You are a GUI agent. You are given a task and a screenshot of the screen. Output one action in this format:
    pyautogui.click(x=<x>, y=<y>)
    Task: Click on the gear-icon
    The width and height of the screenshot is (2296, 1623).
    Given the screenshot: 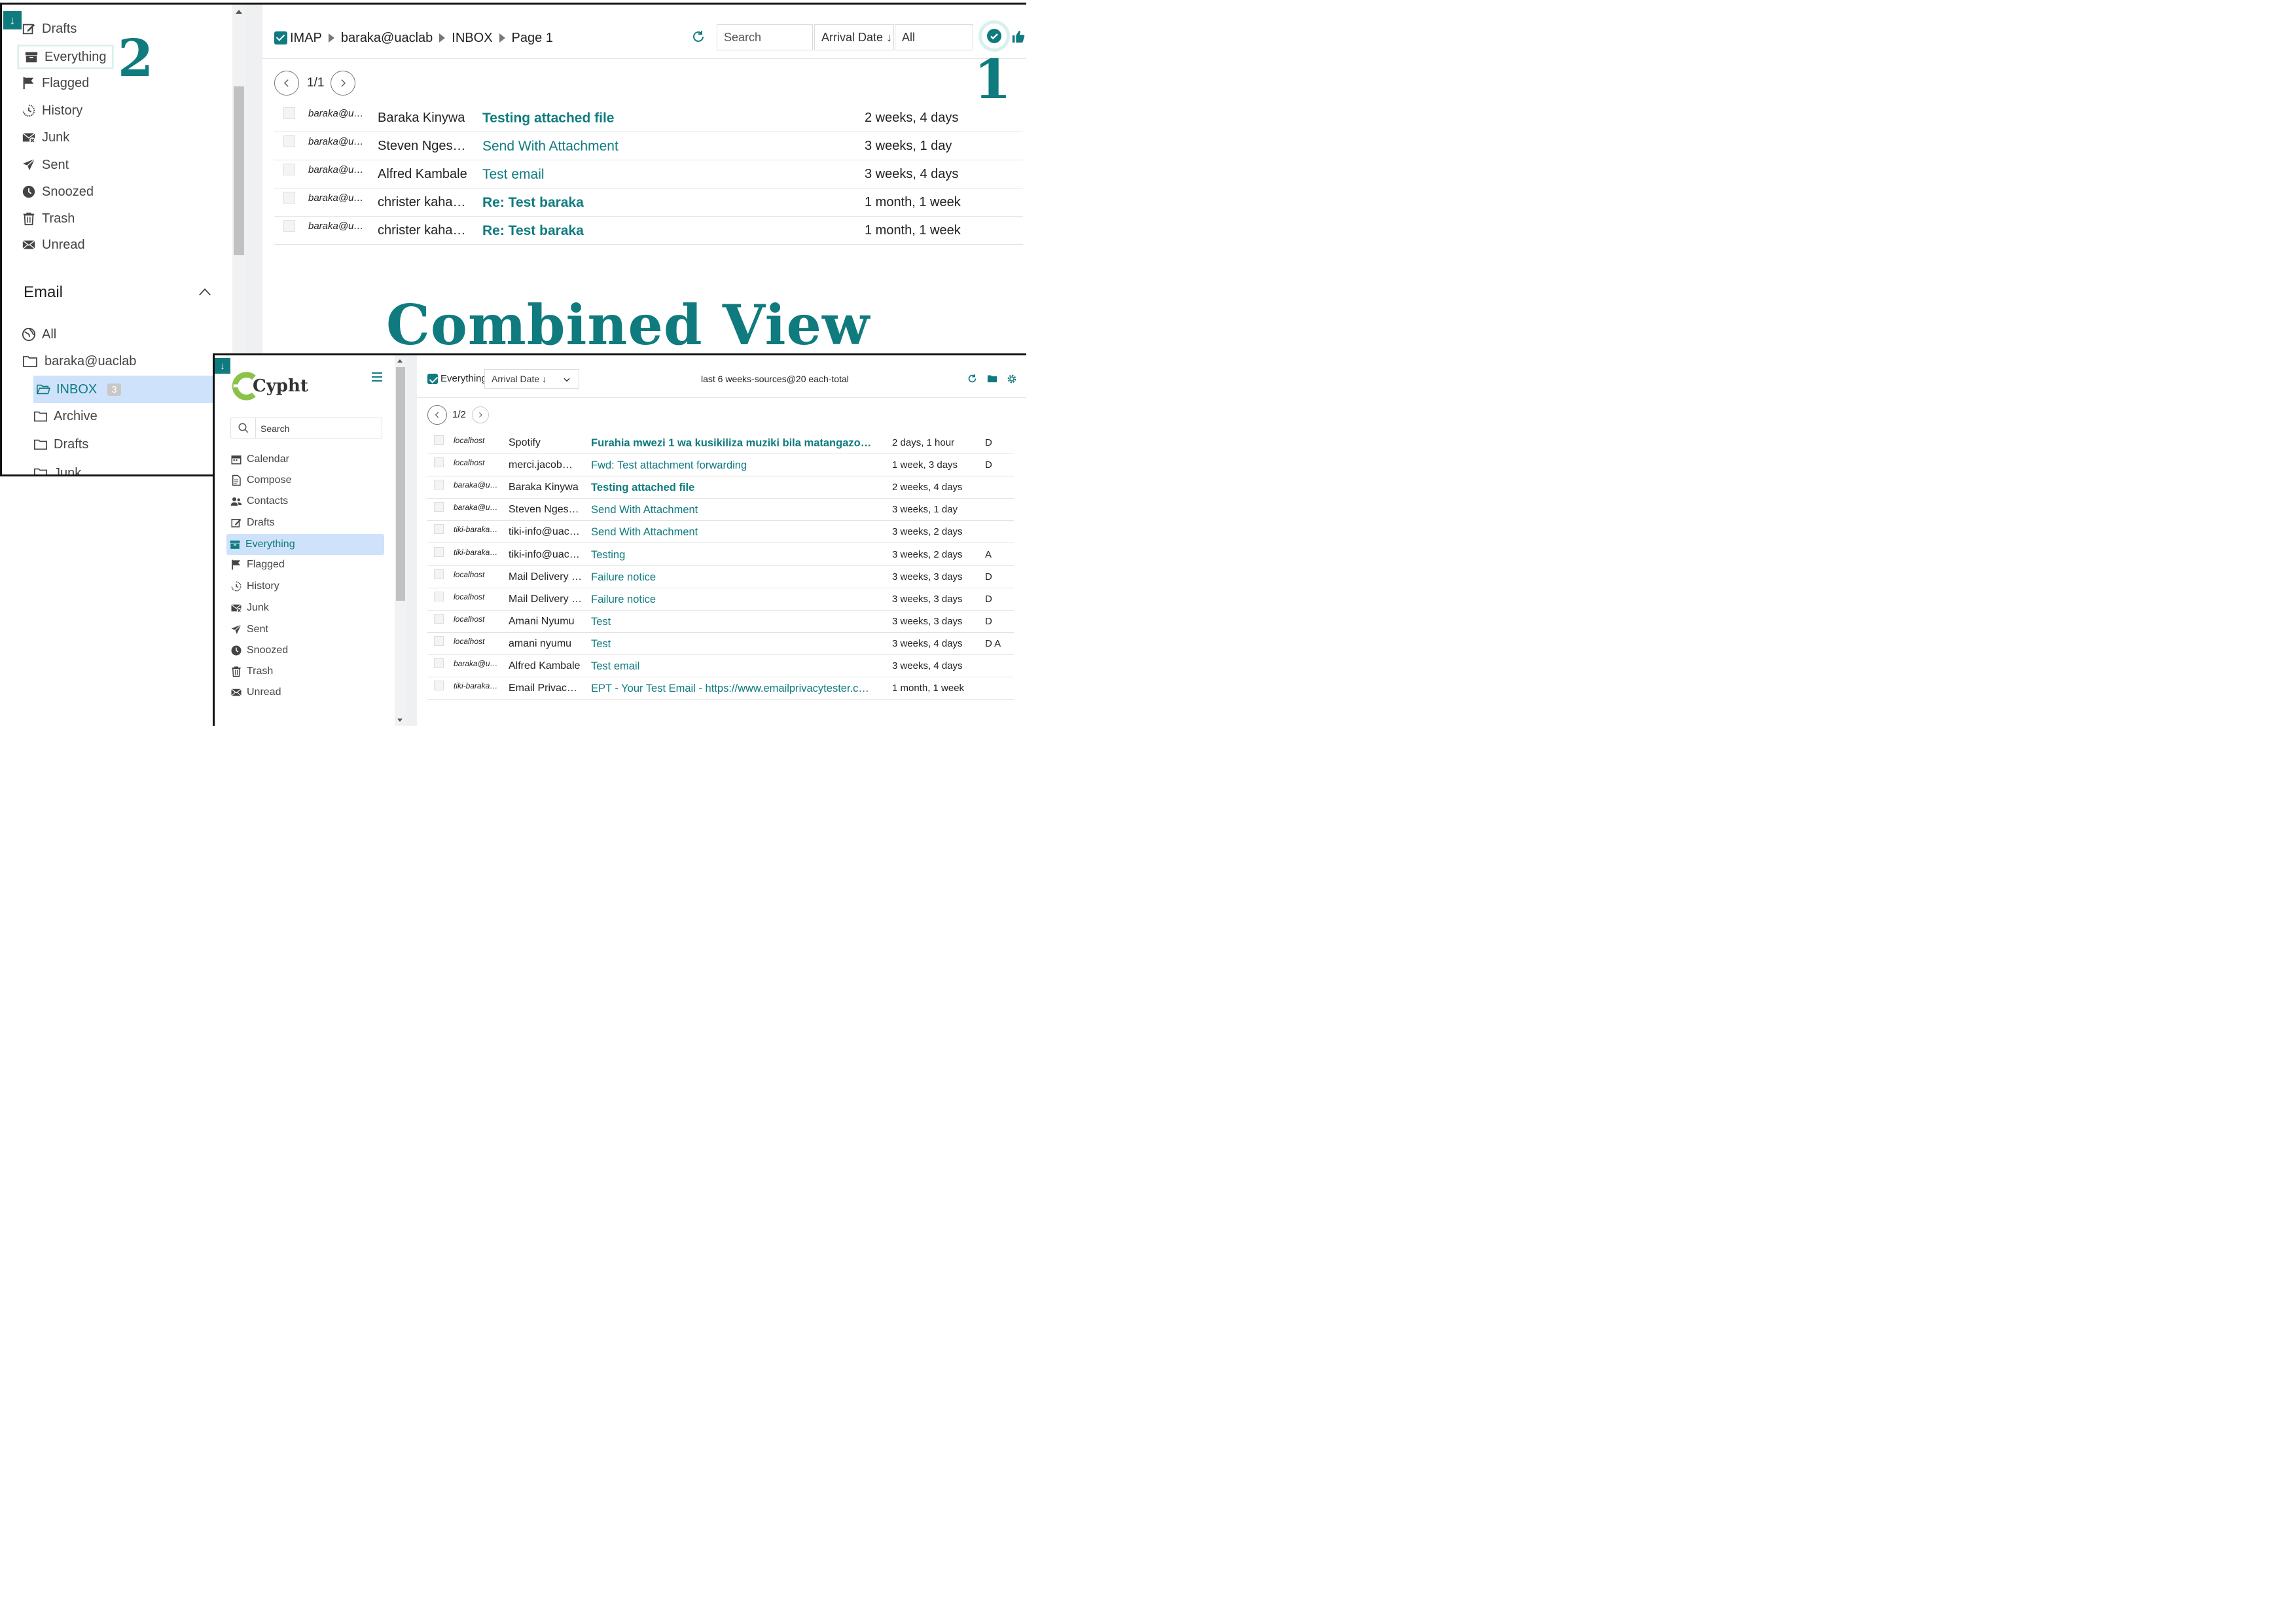 What is the action you would take?
    pyautogui.click(x=1012, y=379)
    